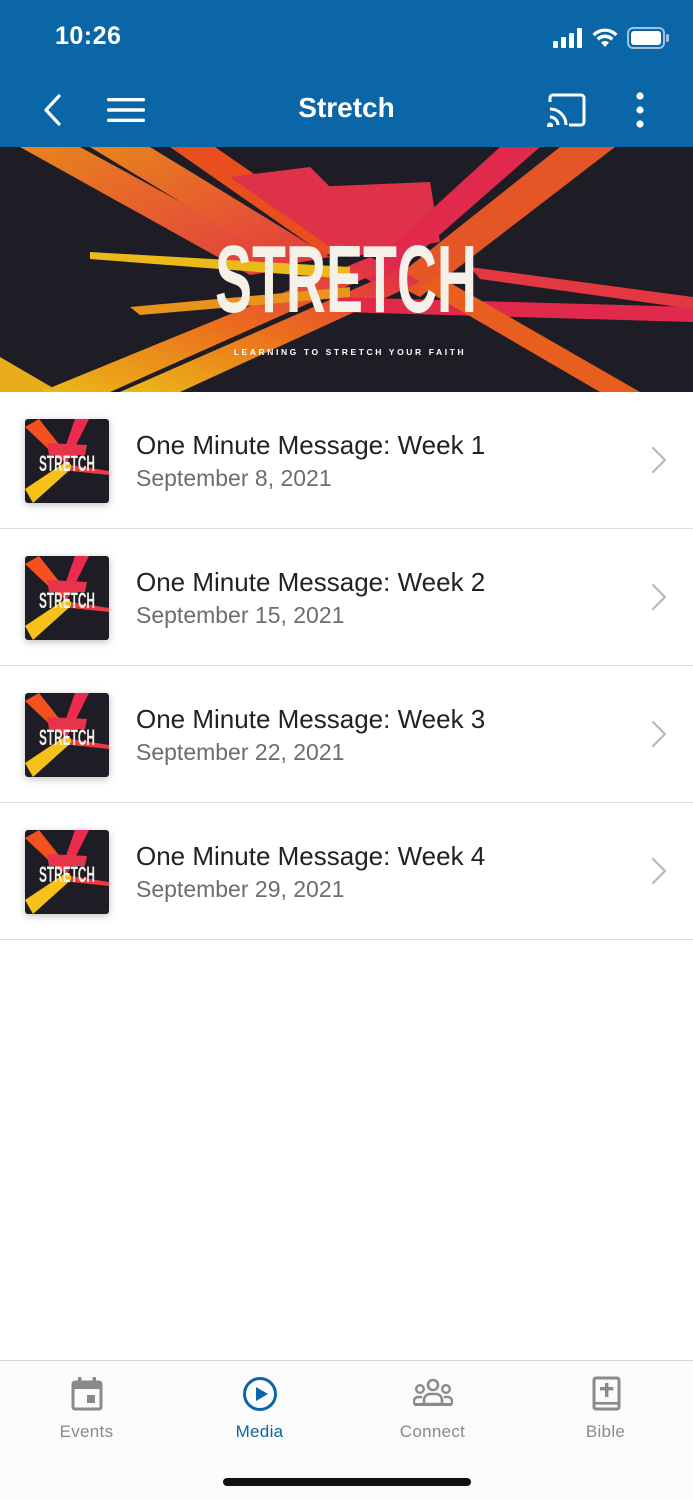  I want to click on tab-bible: Bible, so click(605, 1411).